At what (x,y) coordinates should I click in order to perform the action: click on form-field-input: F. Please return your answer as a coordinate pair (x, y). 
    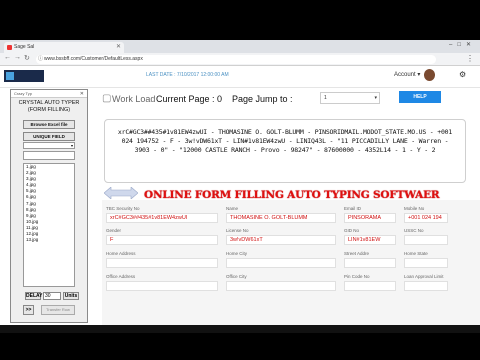
    Looking at the image, I should click on (162, 240).